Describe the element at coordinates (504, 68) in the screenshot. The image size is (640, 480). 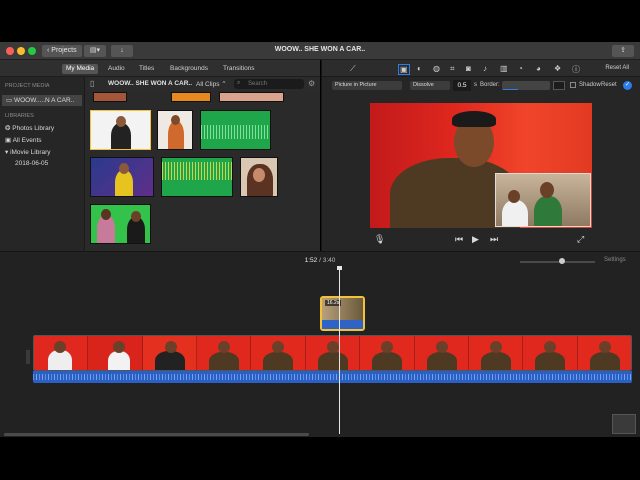
I see `equalizer-icon: ▥` at that location.